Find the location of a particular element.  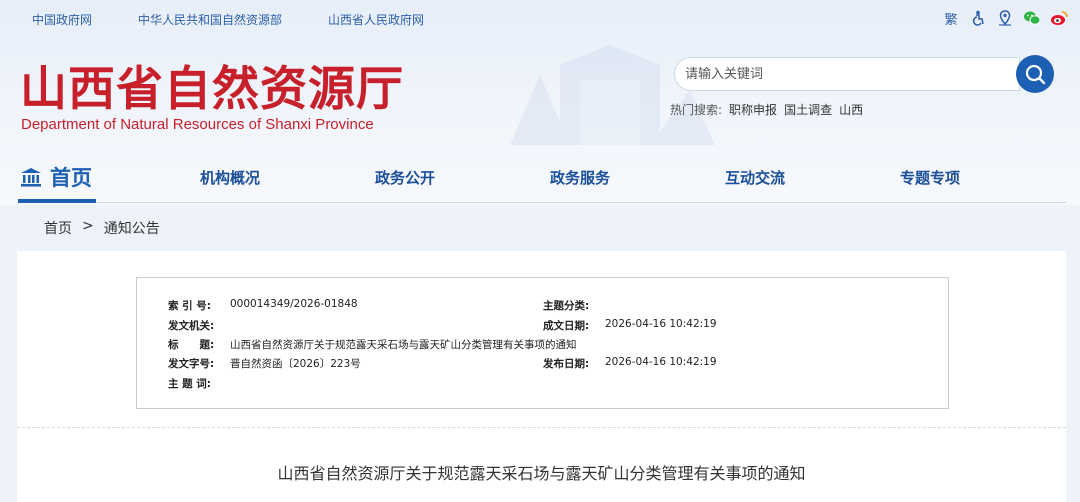

info-row: 索 引 号: 000014349/2026-01848 主题分类: is located at coordinates (548, 306).